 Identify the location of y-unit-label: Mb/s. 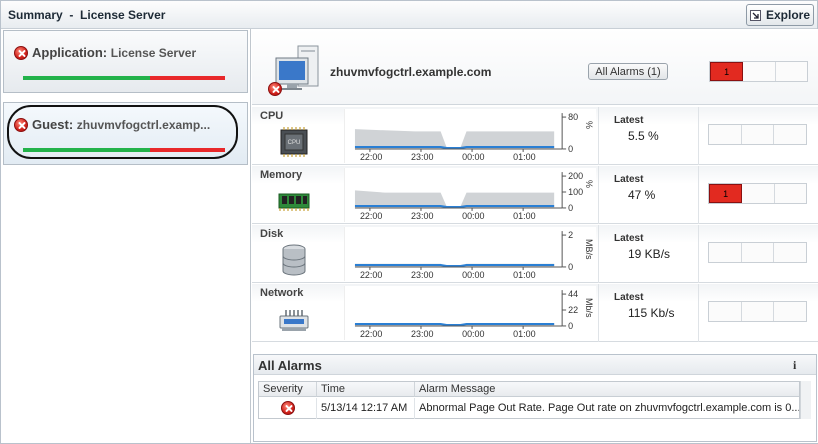
(589, 308).